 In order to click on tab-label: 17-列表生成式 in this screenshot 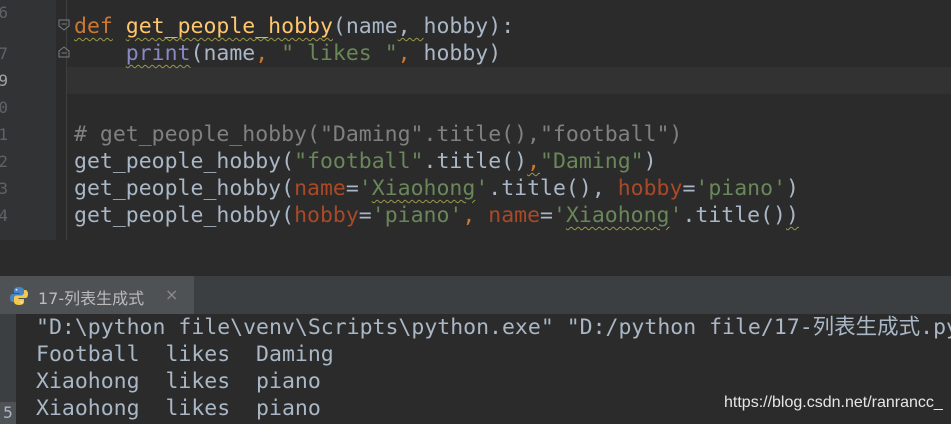, I will do `click(91, 298)`.